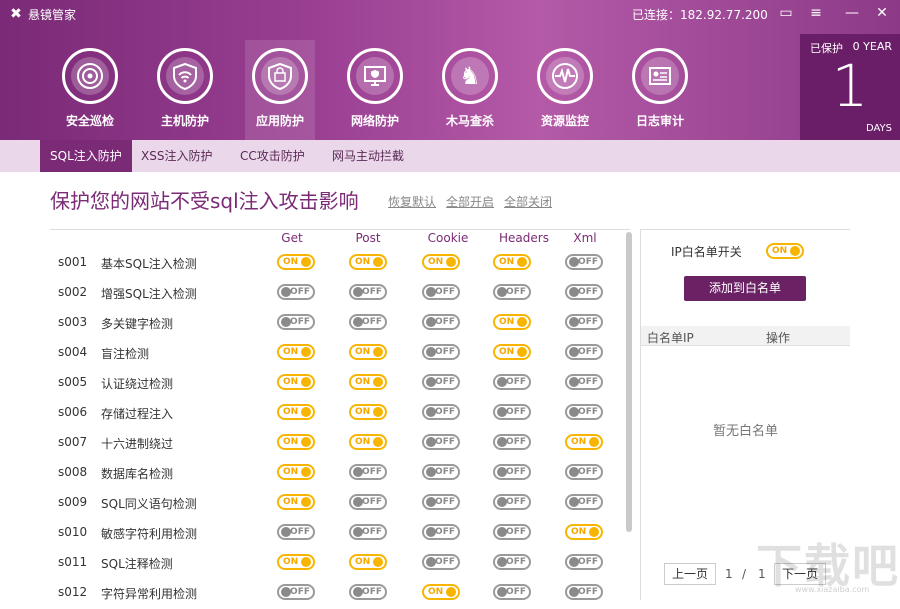  What do you see at coordinates (660, 90) in the screenshot?
I see `nav-log-audit: 日志审计` at bounding box center [660, 90].